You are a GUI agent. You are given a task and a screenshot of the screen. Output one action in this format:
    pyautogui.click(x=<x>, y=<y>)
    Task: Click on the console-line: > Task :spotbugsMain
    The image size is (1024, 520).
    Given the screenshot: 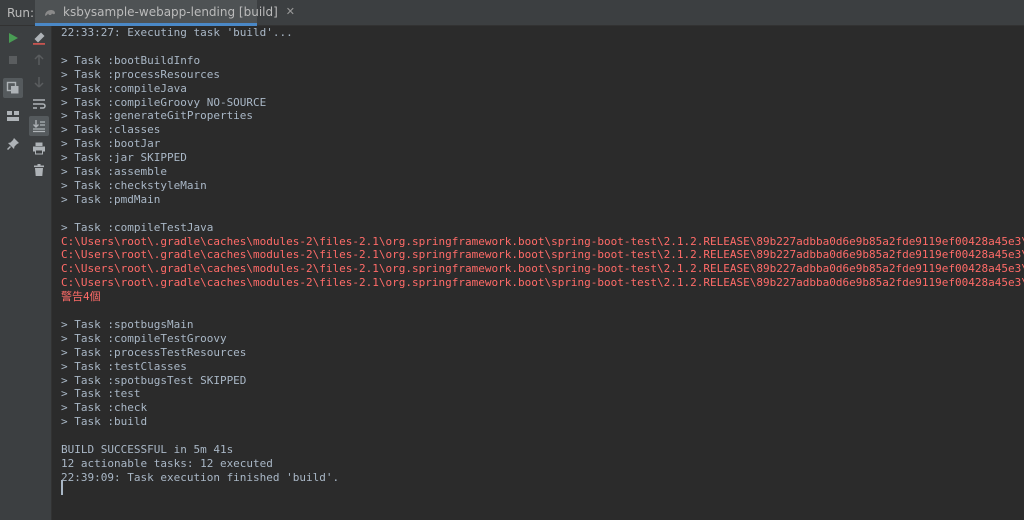 What is the action you would take?
    pyautogui.click(x=127, y=324)
    